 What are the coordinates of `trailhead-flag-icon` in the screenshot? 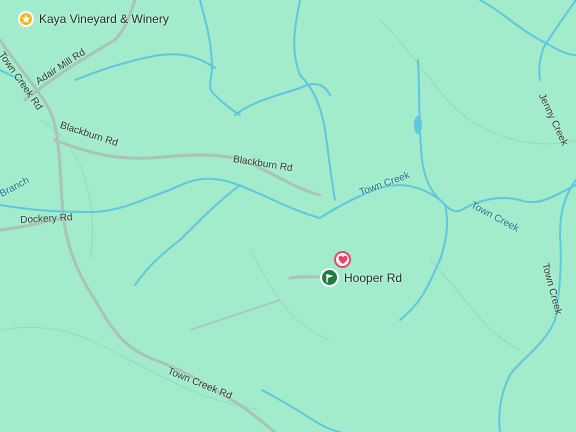 It's located at (329, 277).